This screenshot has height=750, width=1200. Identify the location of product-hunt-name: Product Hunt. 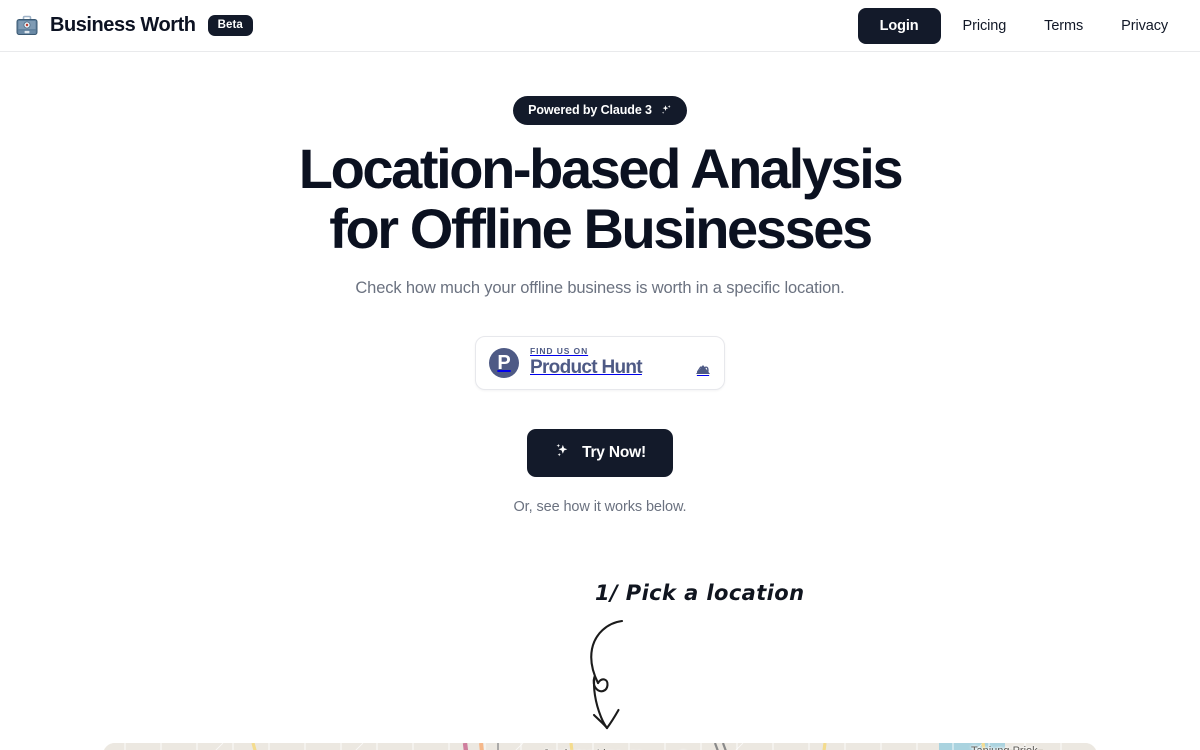
(586, 368).